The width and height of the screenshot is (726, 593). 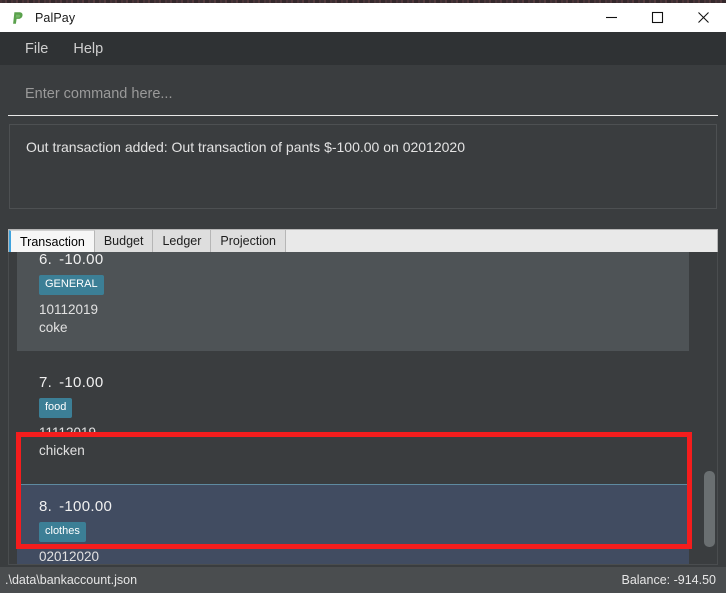 I want to click on transaction-amount: -100.00, so click(x=86, y=506).